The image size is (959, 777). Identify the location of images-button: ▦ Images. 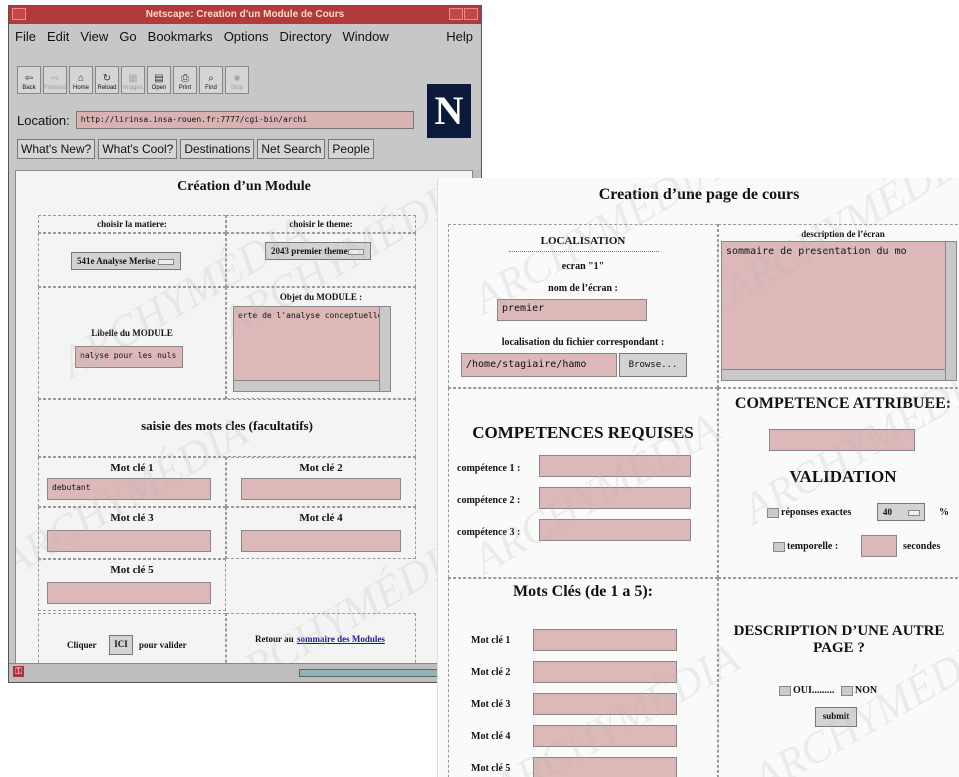
(133, 80).